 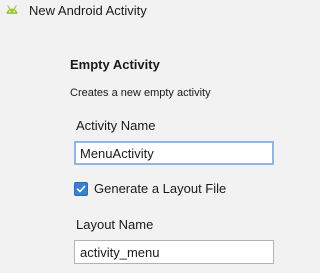 I want to click on template-heading: Empty Activity, so click(x=115, y=64).